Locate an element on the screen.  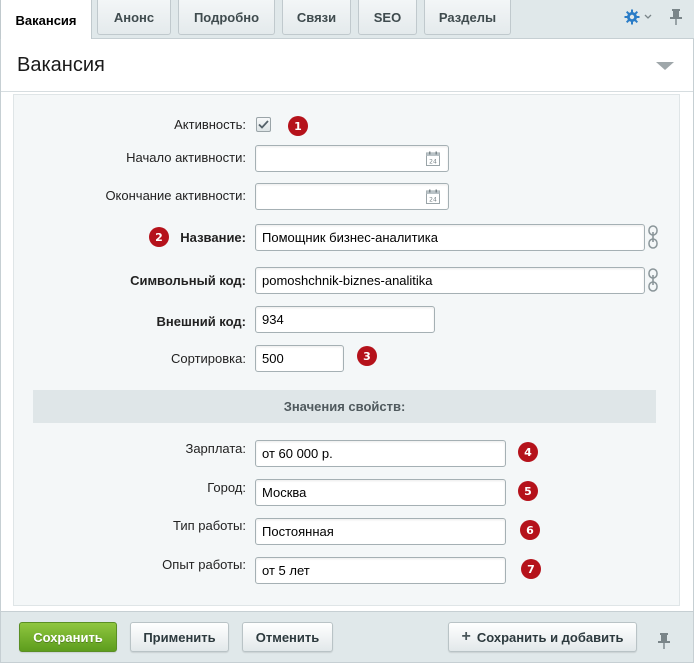
active-checkbox is located at coordinates (263, 124).